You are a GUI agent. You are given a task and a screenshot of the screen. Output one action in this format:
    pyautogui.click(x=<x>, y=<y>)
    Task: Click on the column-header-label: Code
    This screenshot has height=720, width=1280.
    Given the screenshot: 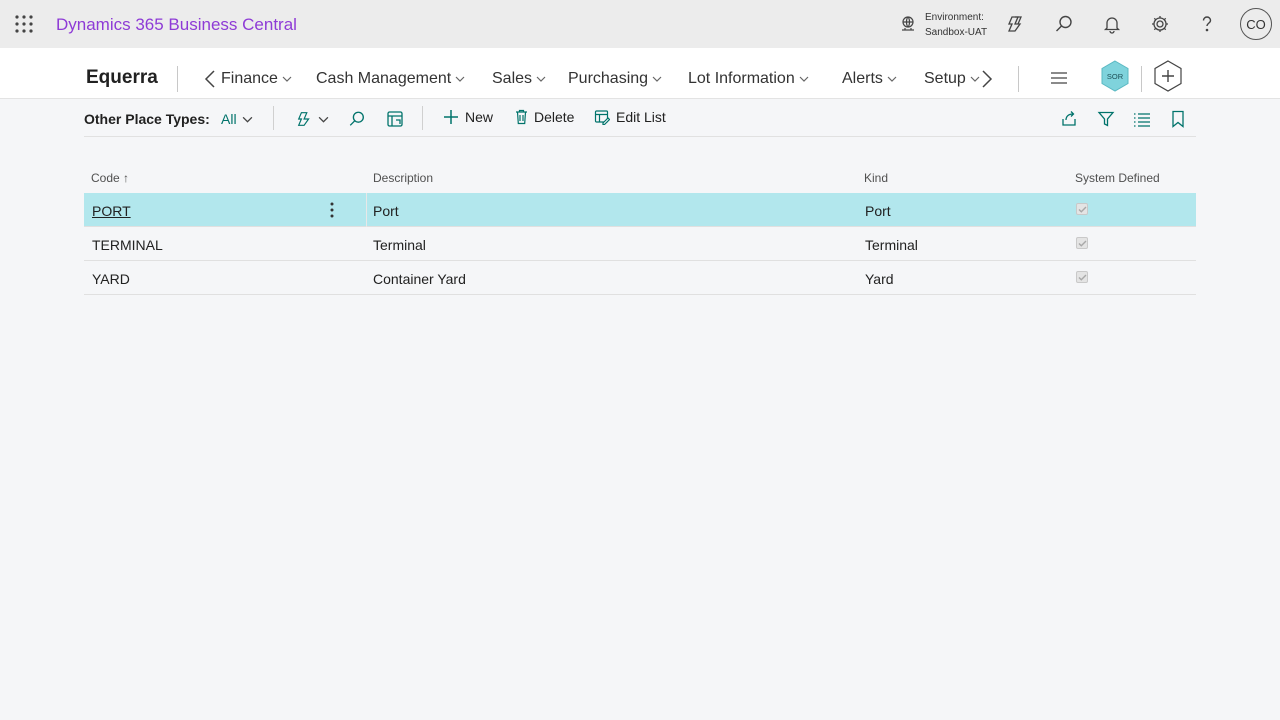 What is the action you would take?
    pyautogui.click(x=105, y=178)
    